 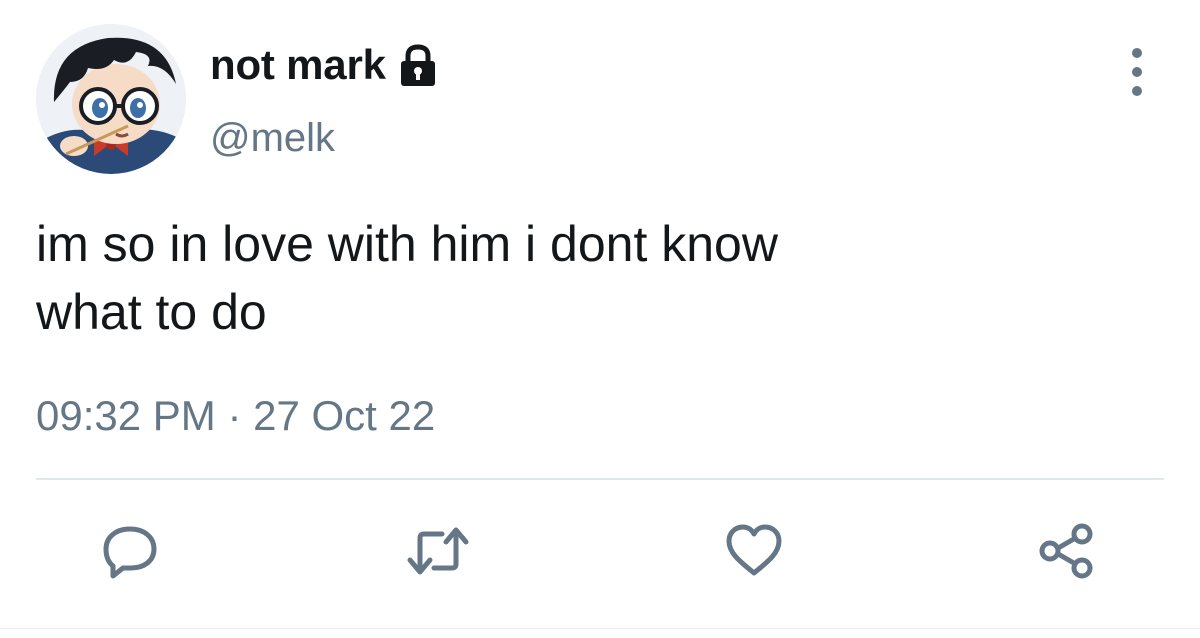 I want to click on tweet-timestamp: 09:32 PM · 27 Oct 22, so click(x=235, y=416).